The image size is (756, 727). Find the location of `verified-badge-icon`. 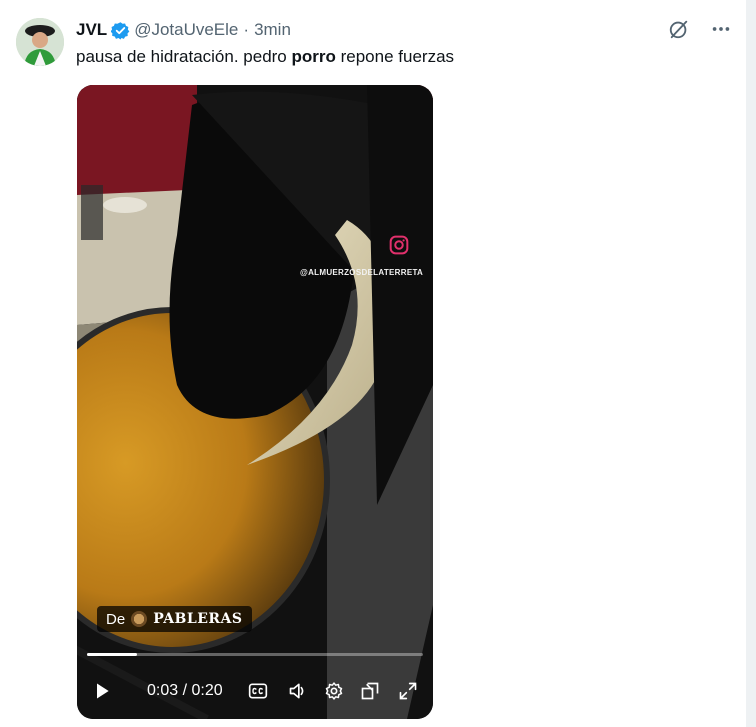

verified-badge-icon is located at coordinates (120, 30).